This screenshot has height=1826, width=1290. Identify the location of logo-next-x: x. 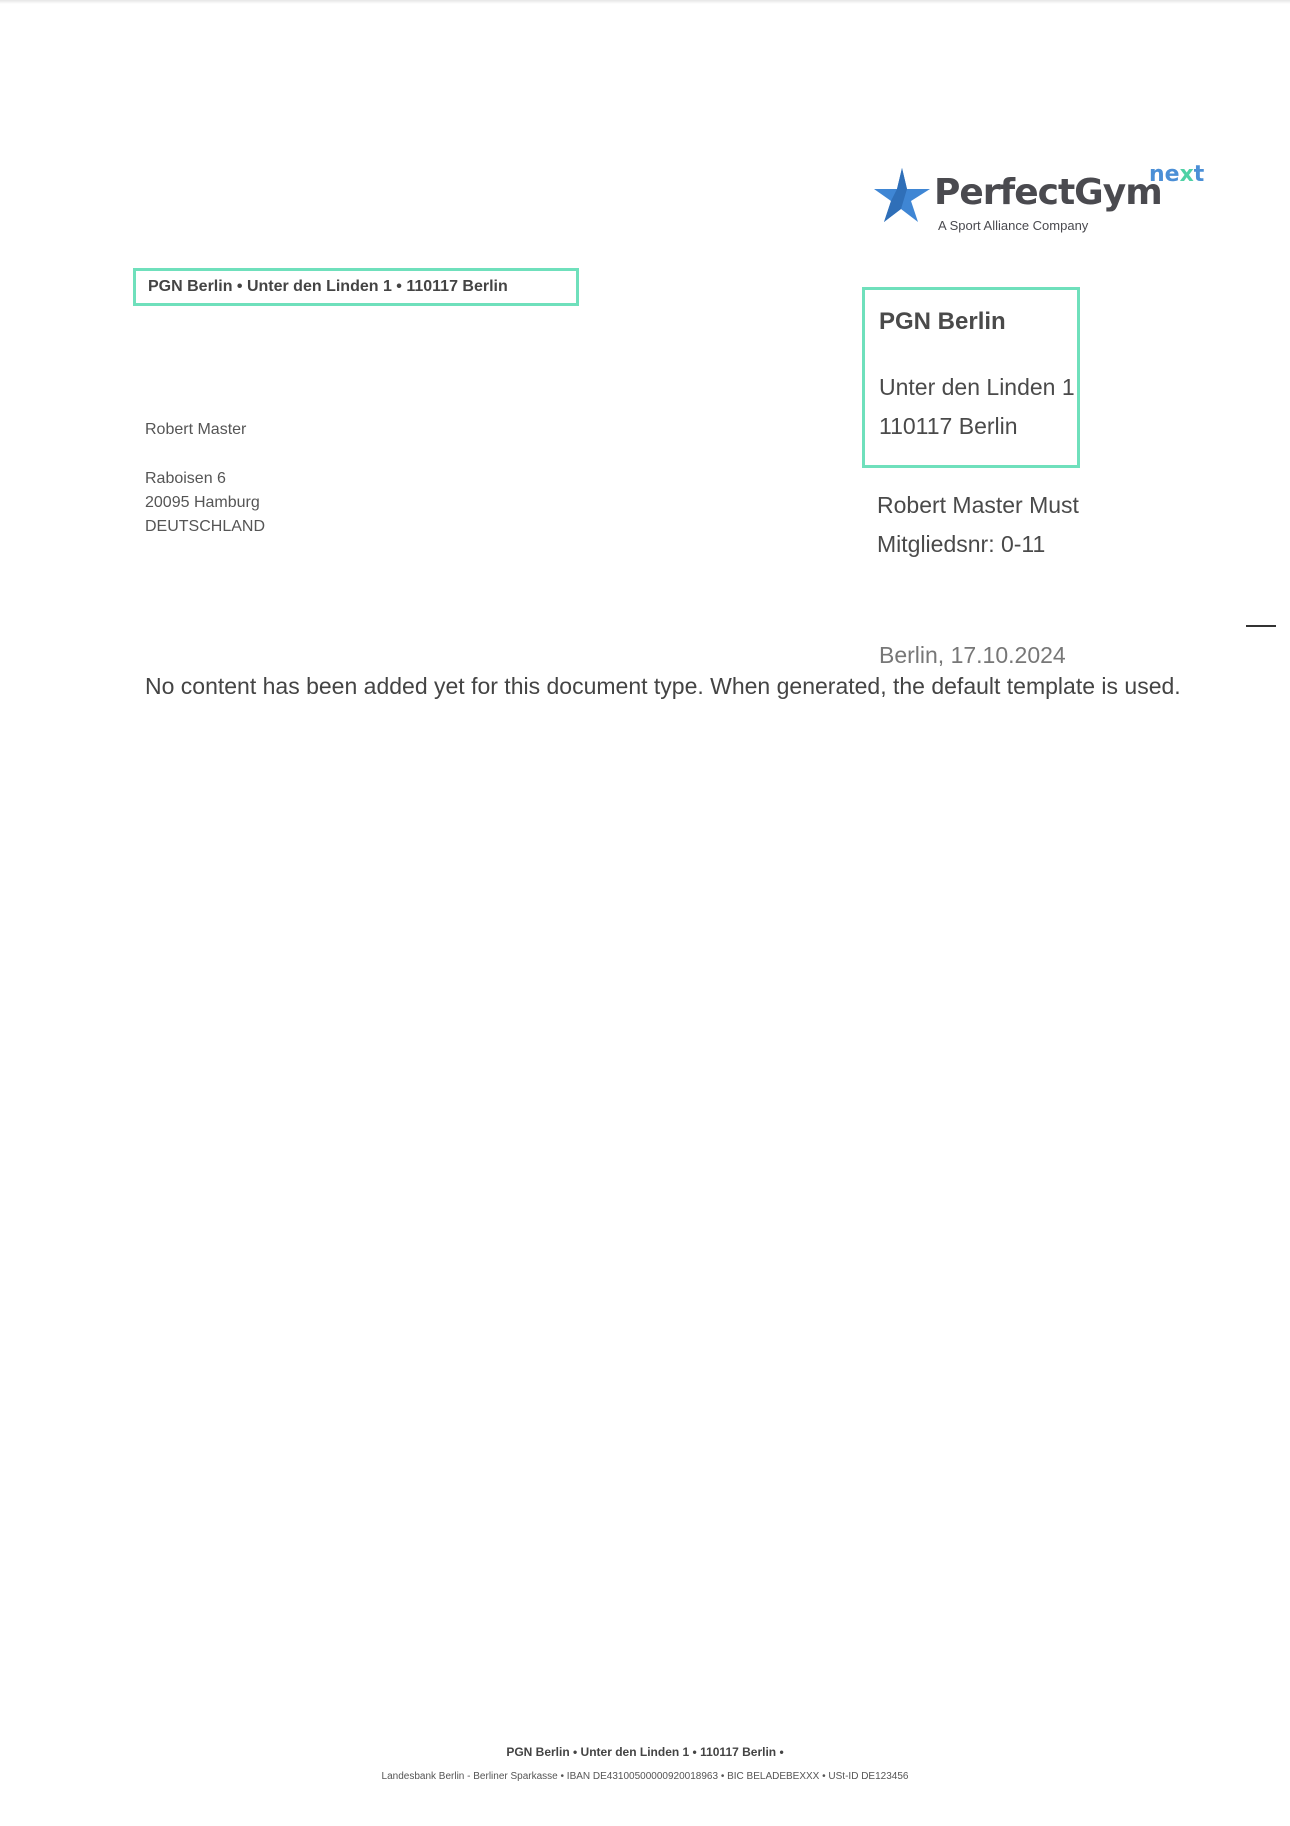
(1186, 174).